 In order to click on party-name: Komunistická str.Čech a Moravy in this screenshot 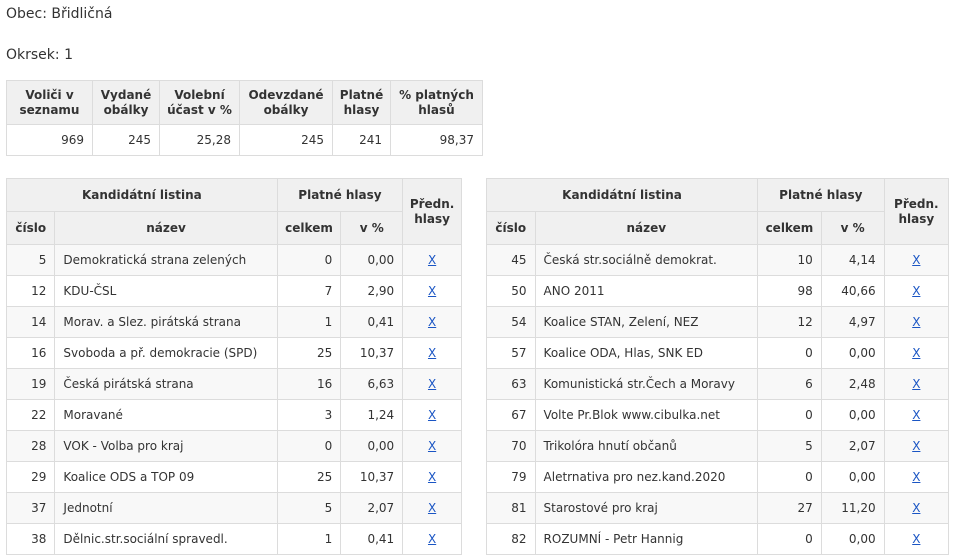, I will do `click(646, 384)`.